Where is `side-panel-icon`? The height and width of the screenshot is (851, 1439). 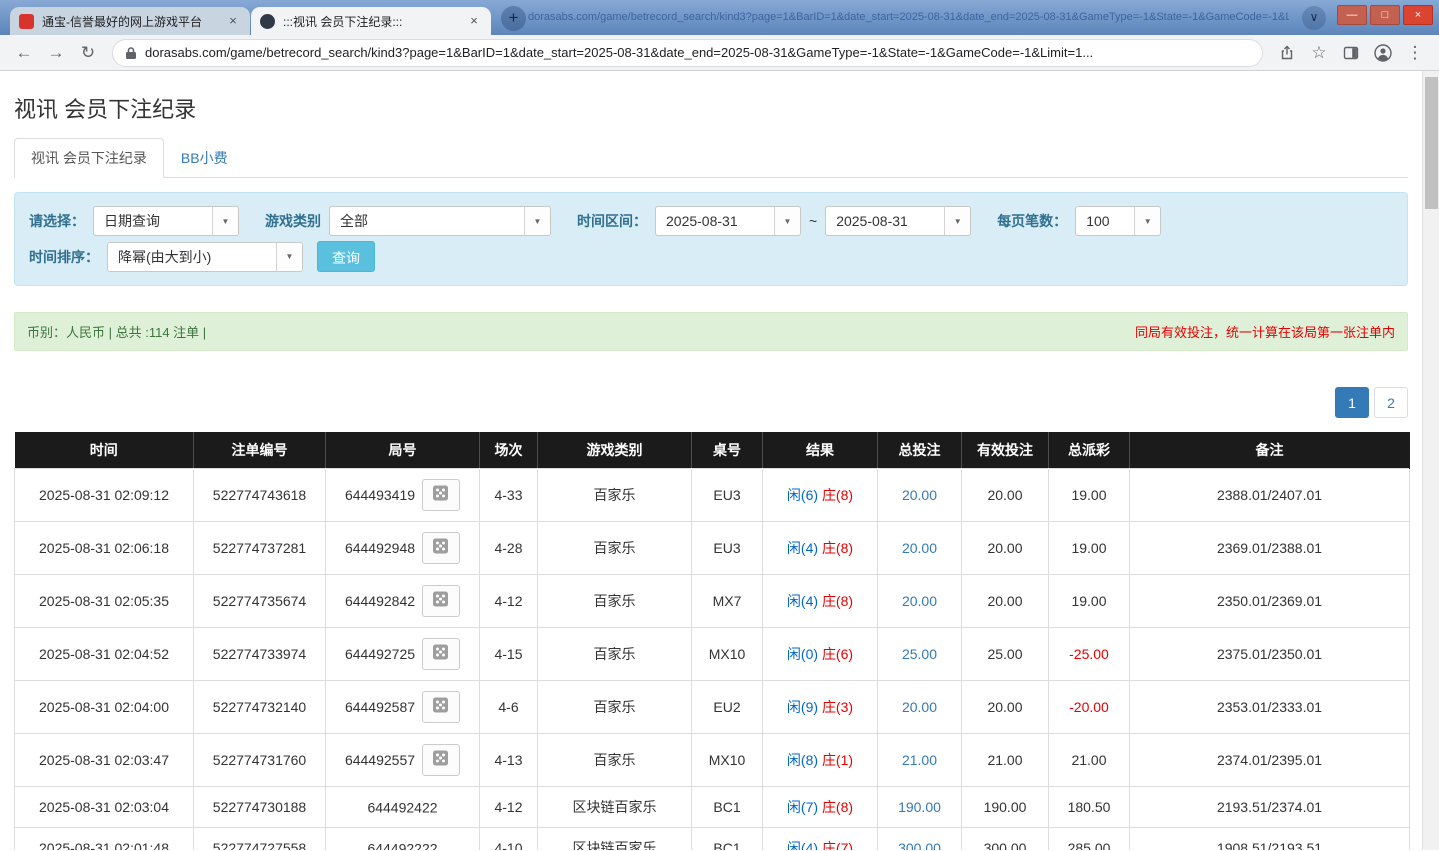
side-panel-icon is located at coordinates (1351, 53).